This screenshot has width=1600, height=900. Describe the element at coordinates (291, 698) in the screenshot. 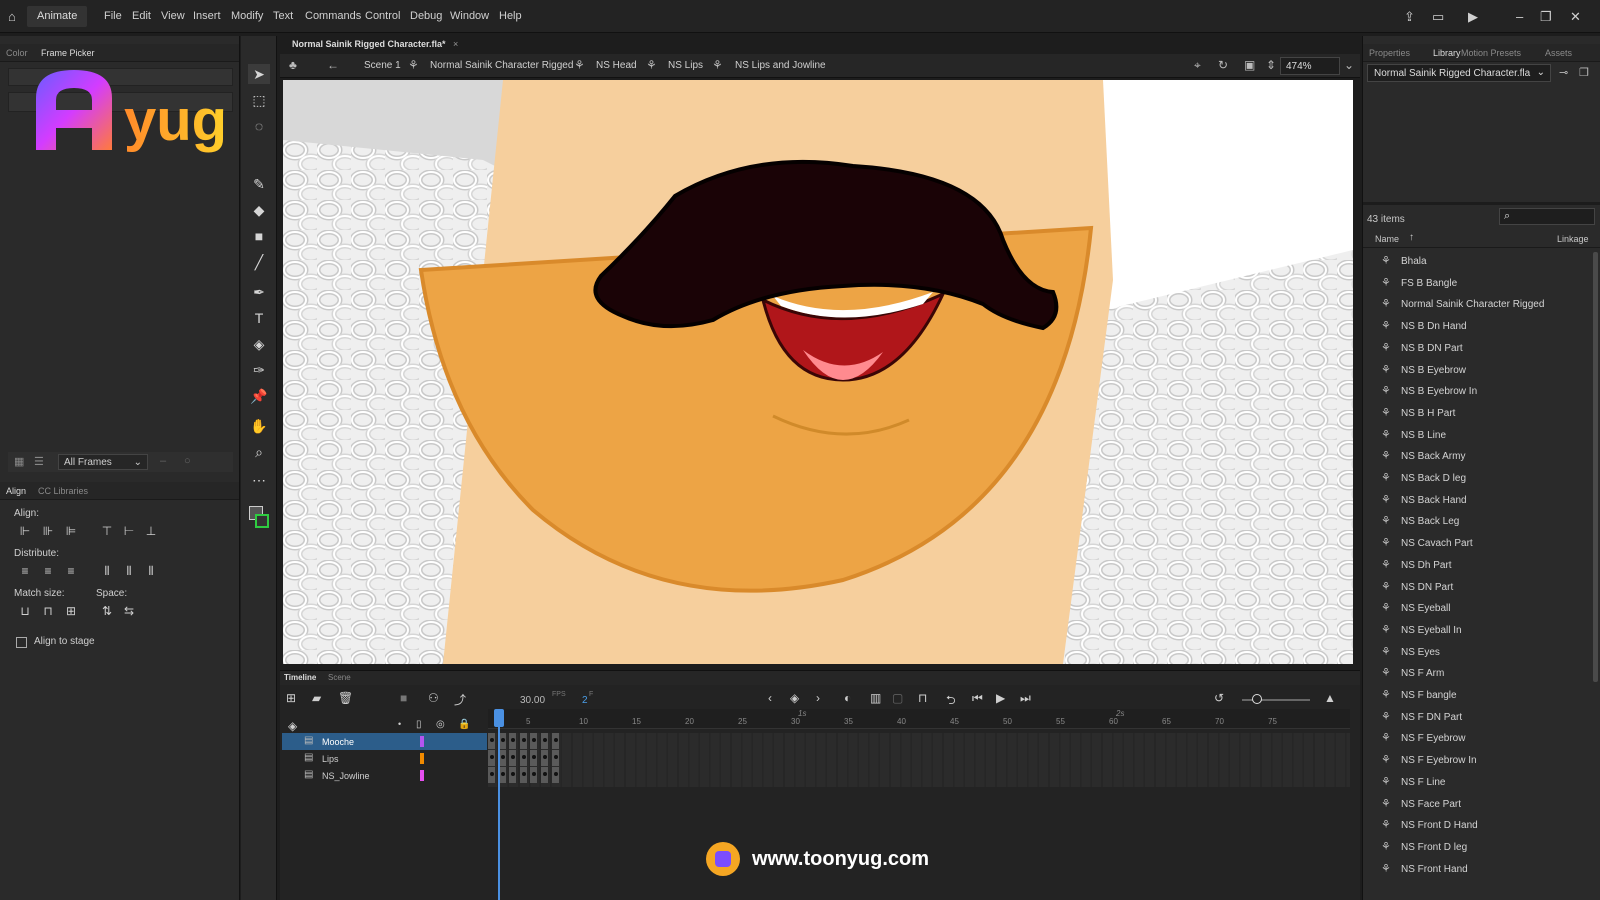

I see `new-layer-icon: ⊞` at that location.